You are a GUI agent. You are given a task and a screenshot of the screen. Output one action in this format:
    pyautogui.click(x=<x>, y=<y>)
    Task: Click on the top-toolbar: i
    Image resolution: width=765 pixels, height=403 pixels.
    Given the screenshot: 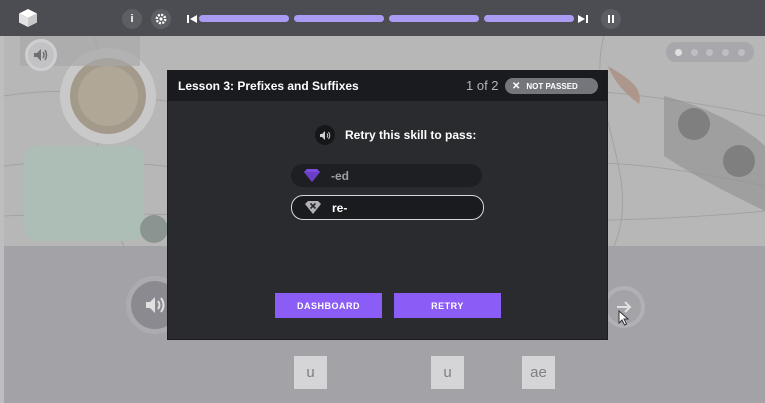 What is the action you would take?
    pyautogui.click(x=382, y=18)
    